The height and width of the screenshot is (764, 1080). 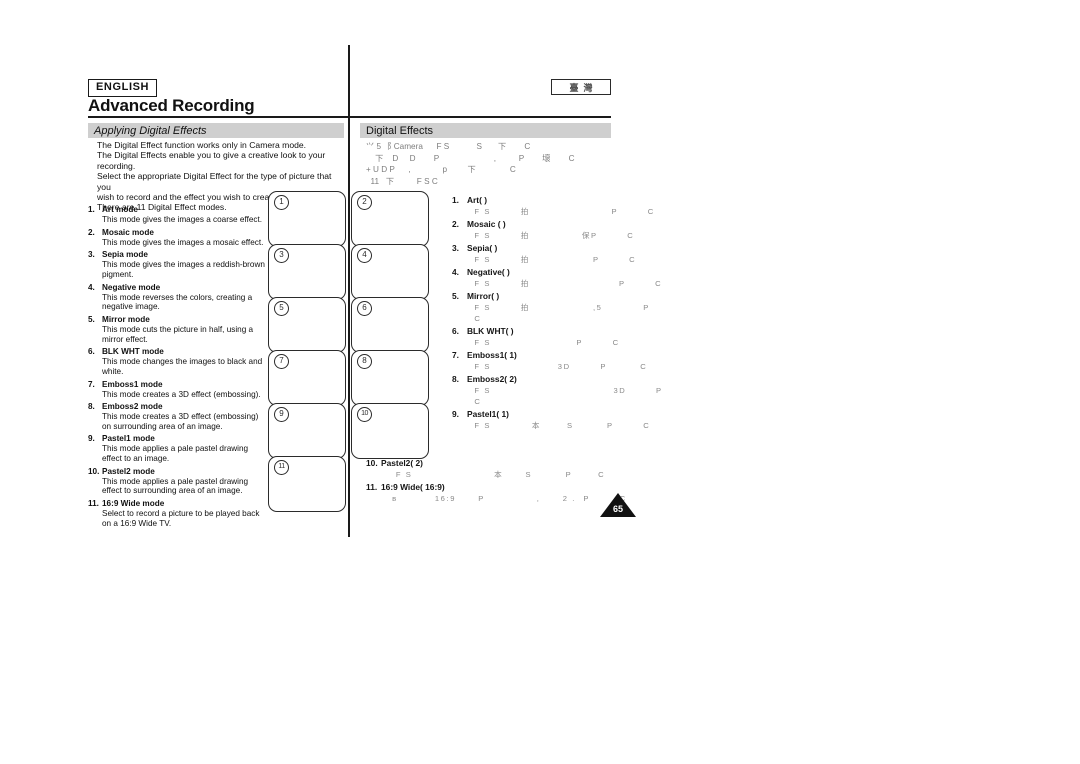 What do you see at coordinates (364, 308) in the screenshot?
I see `screenshot-number: 6` at bounding box center [364, 308].